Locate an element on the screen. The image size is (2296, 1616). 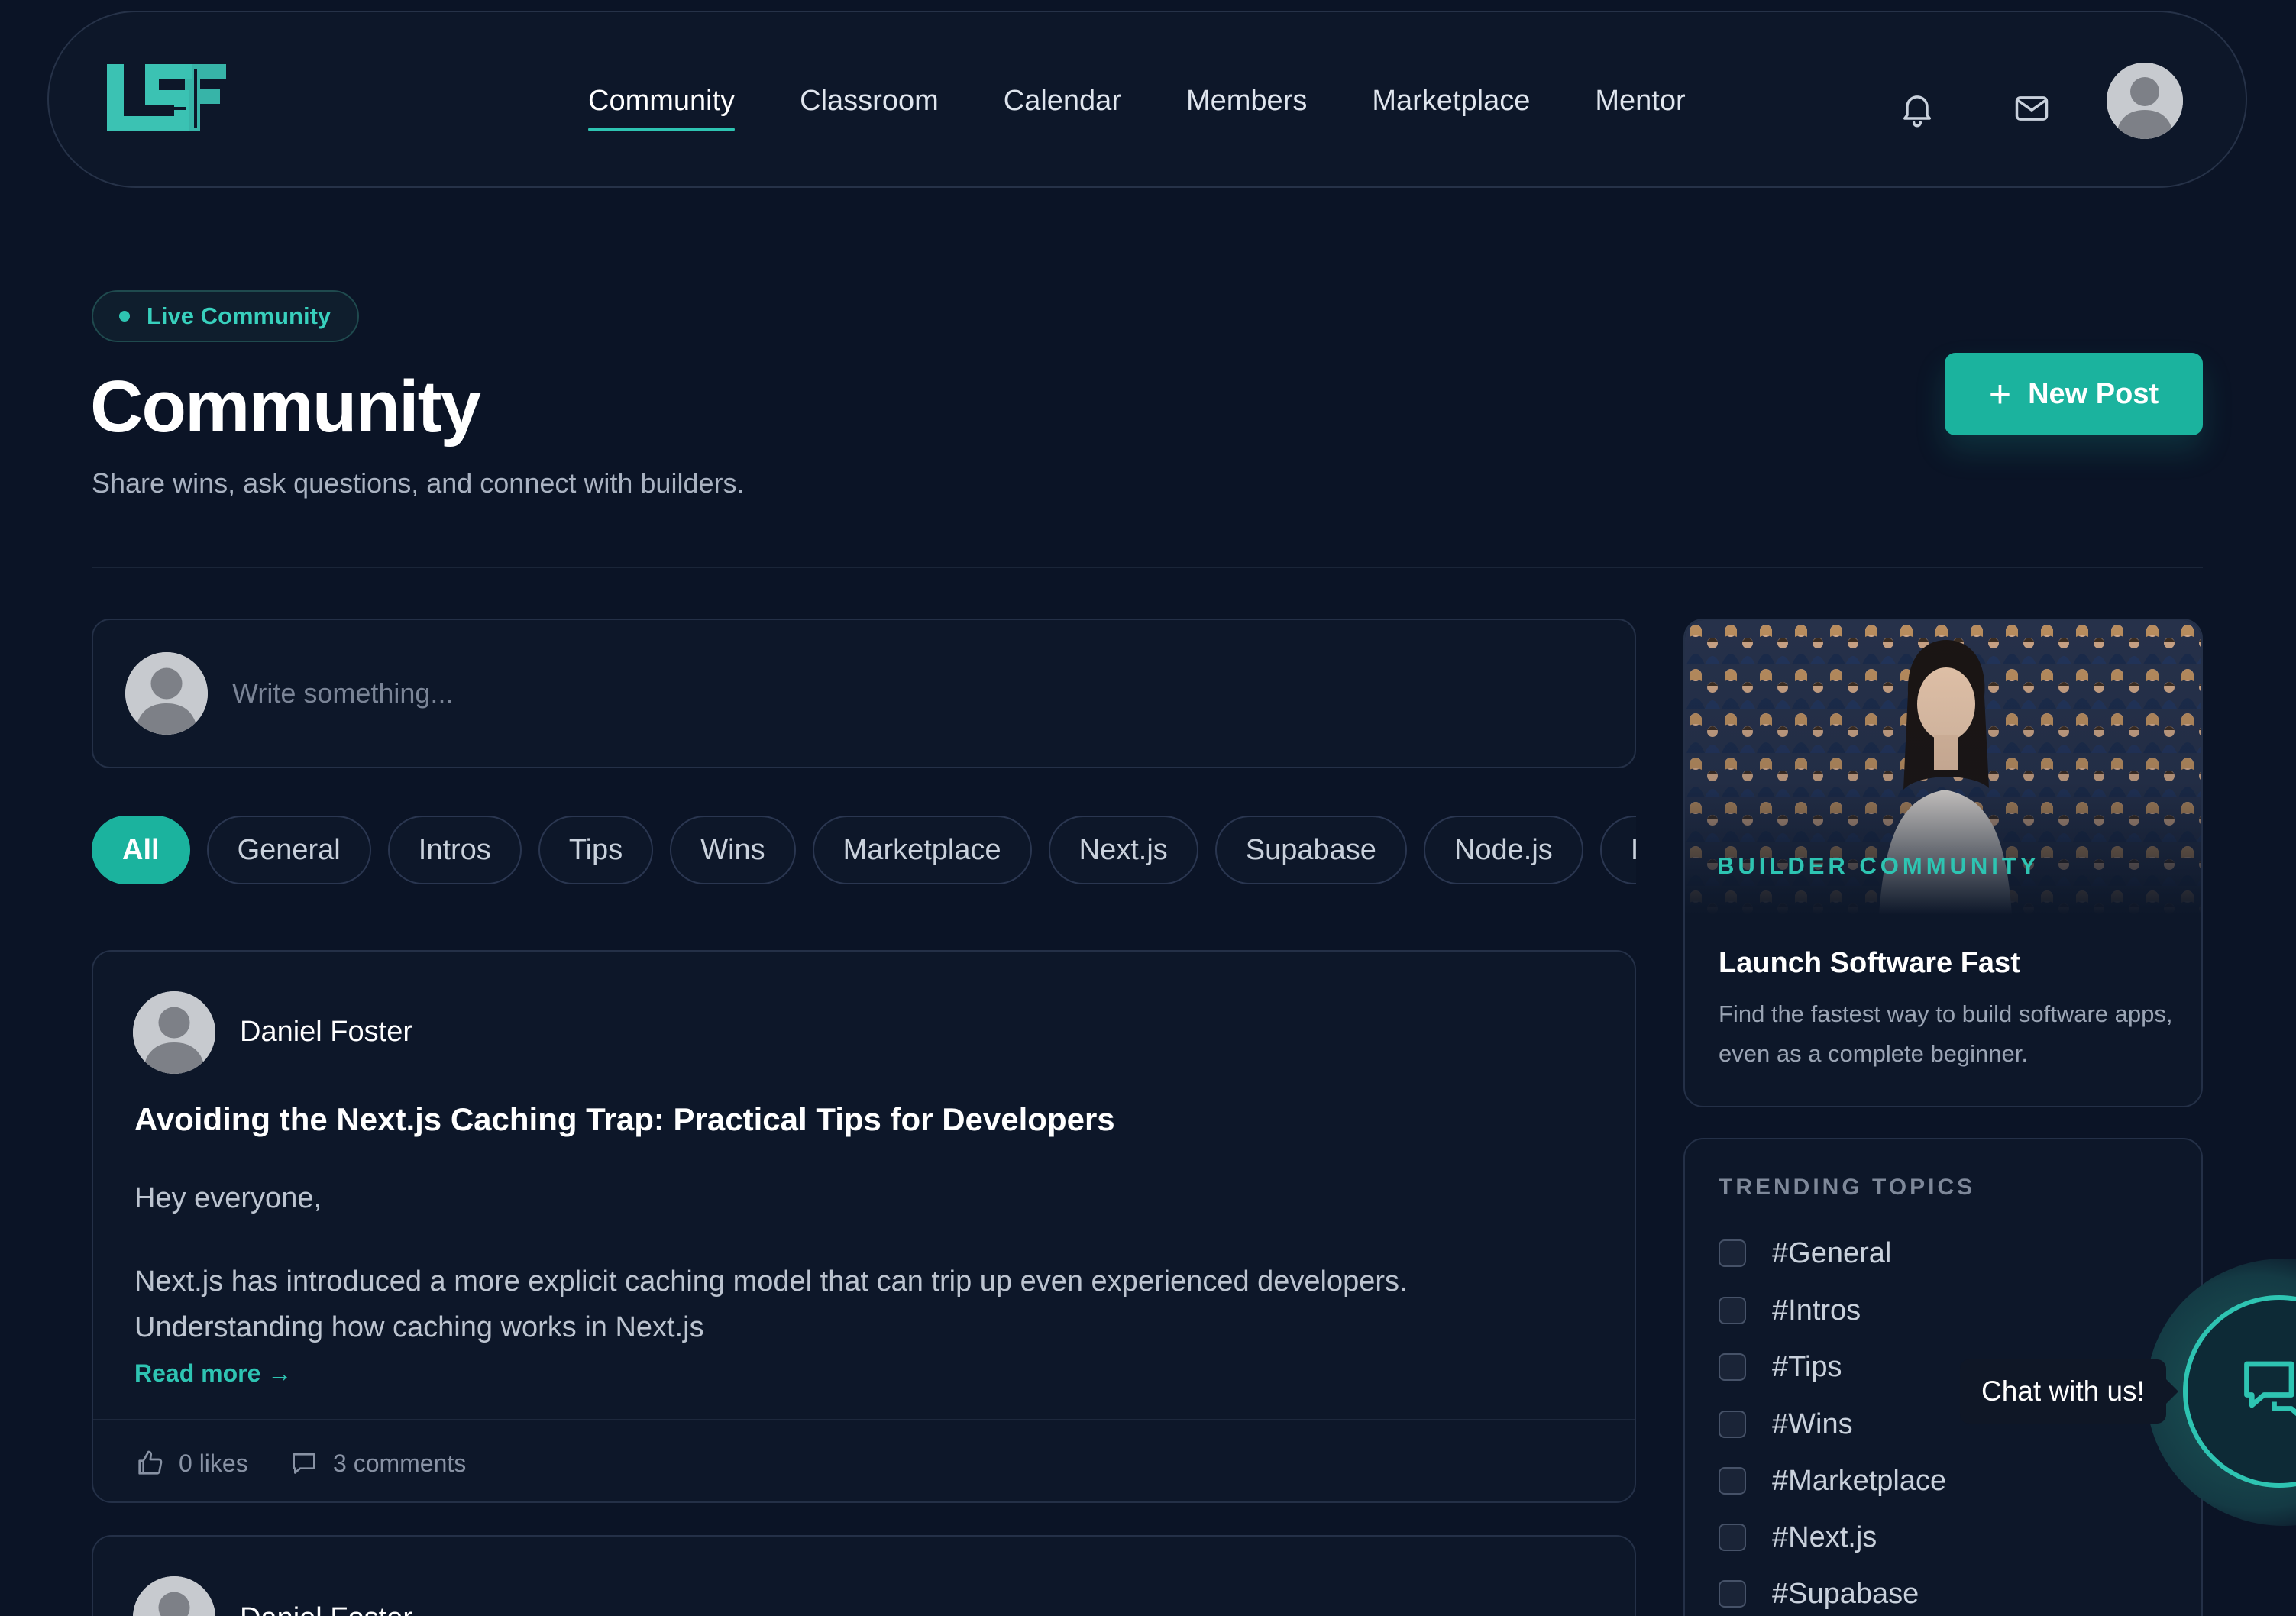
live-badge-label: Live Community is located at coordinates (239, 315).